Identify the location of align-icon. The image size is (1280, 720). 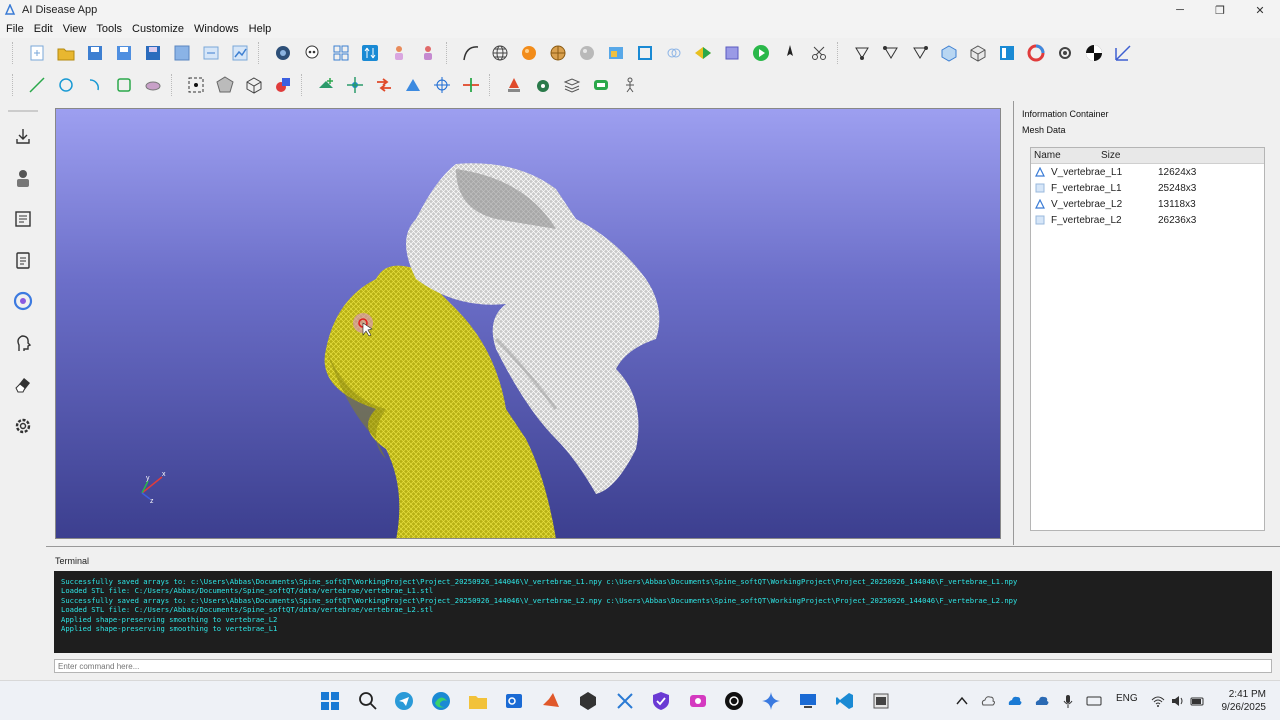
(471, 85).